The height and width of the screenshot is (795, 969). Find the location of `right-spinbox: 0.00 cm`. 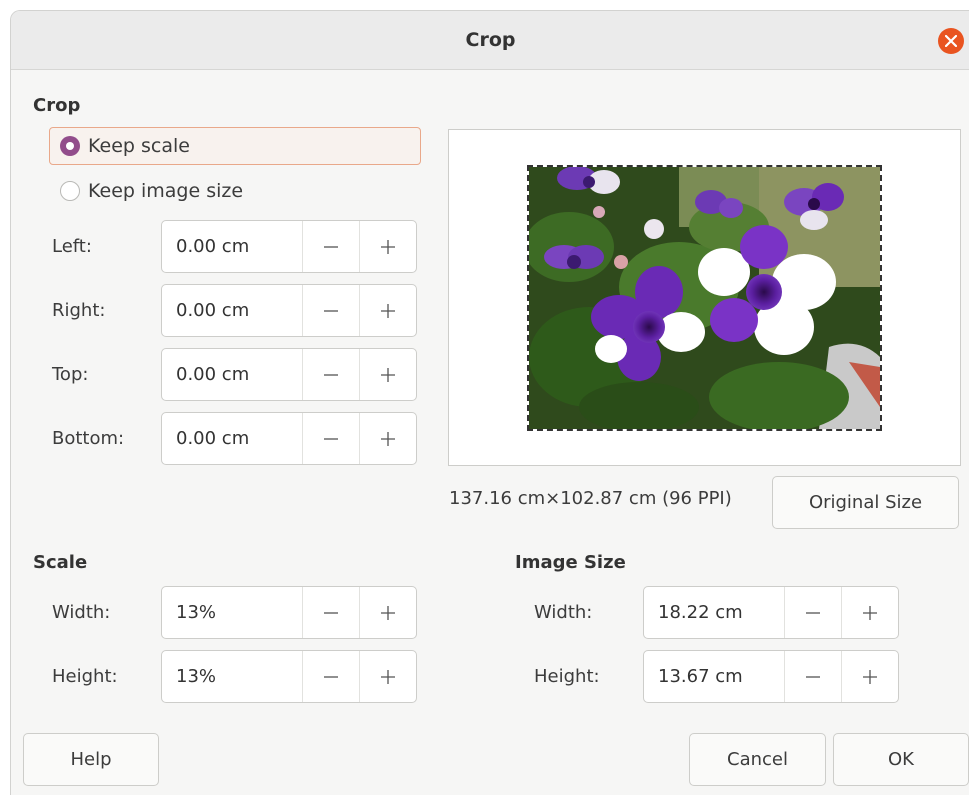

right-spinbox: 0.00 cm is located at coordinates (289, 310).